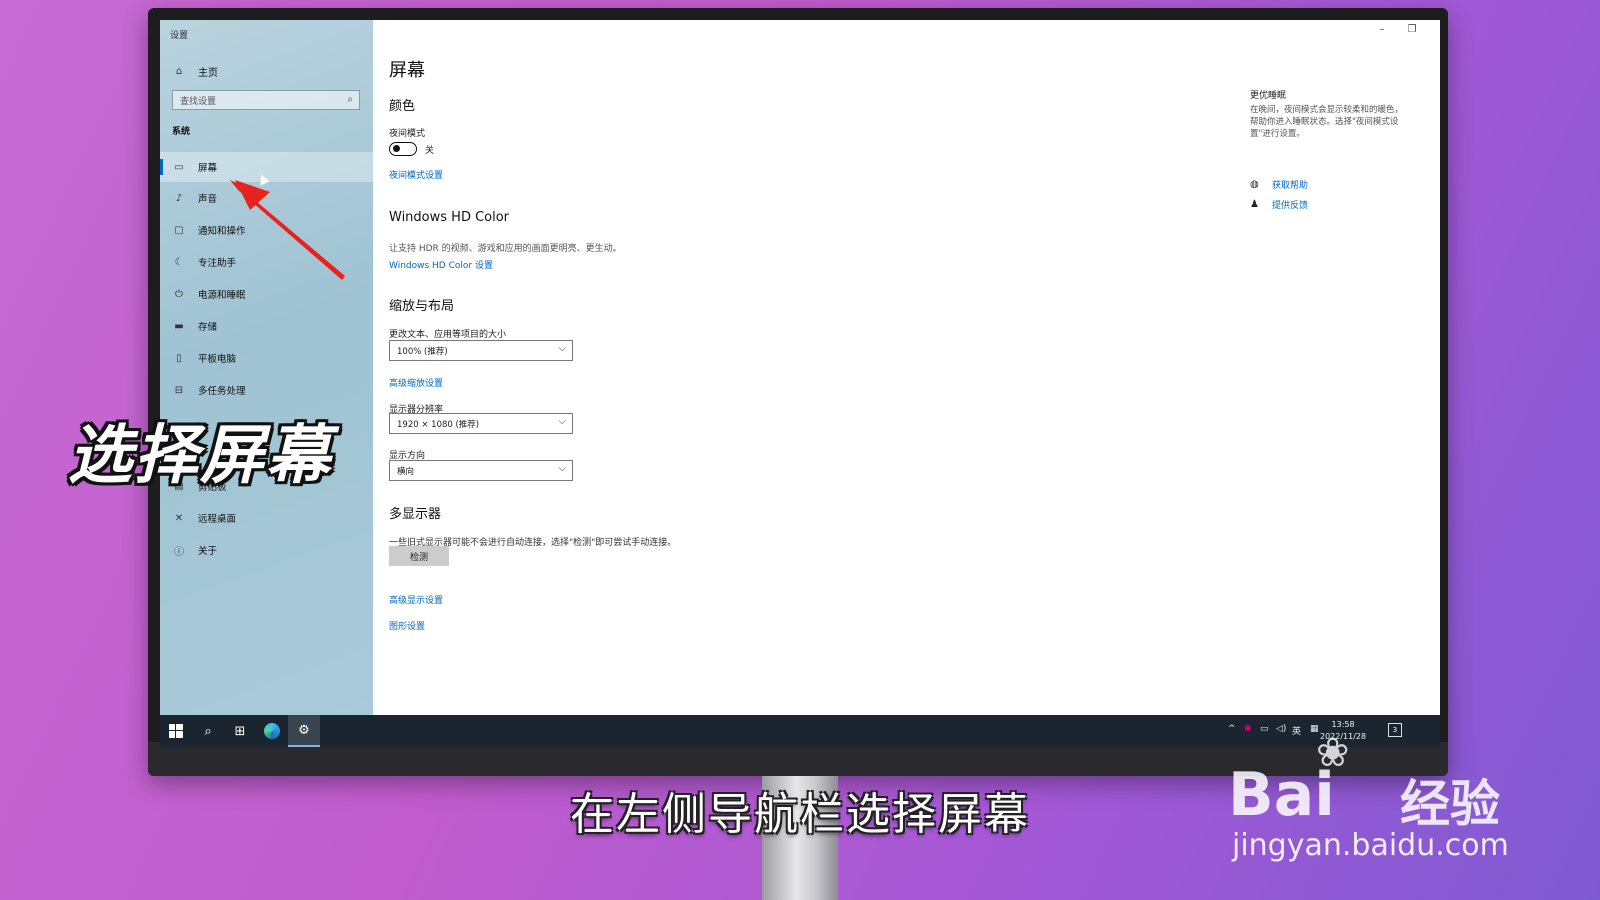 The width and height of the screenshot is (1600, 900). Describe the element at coordinates (1450, 804) in the screenshot. I see `watermark-logo-jingyan: 经验` at that location.